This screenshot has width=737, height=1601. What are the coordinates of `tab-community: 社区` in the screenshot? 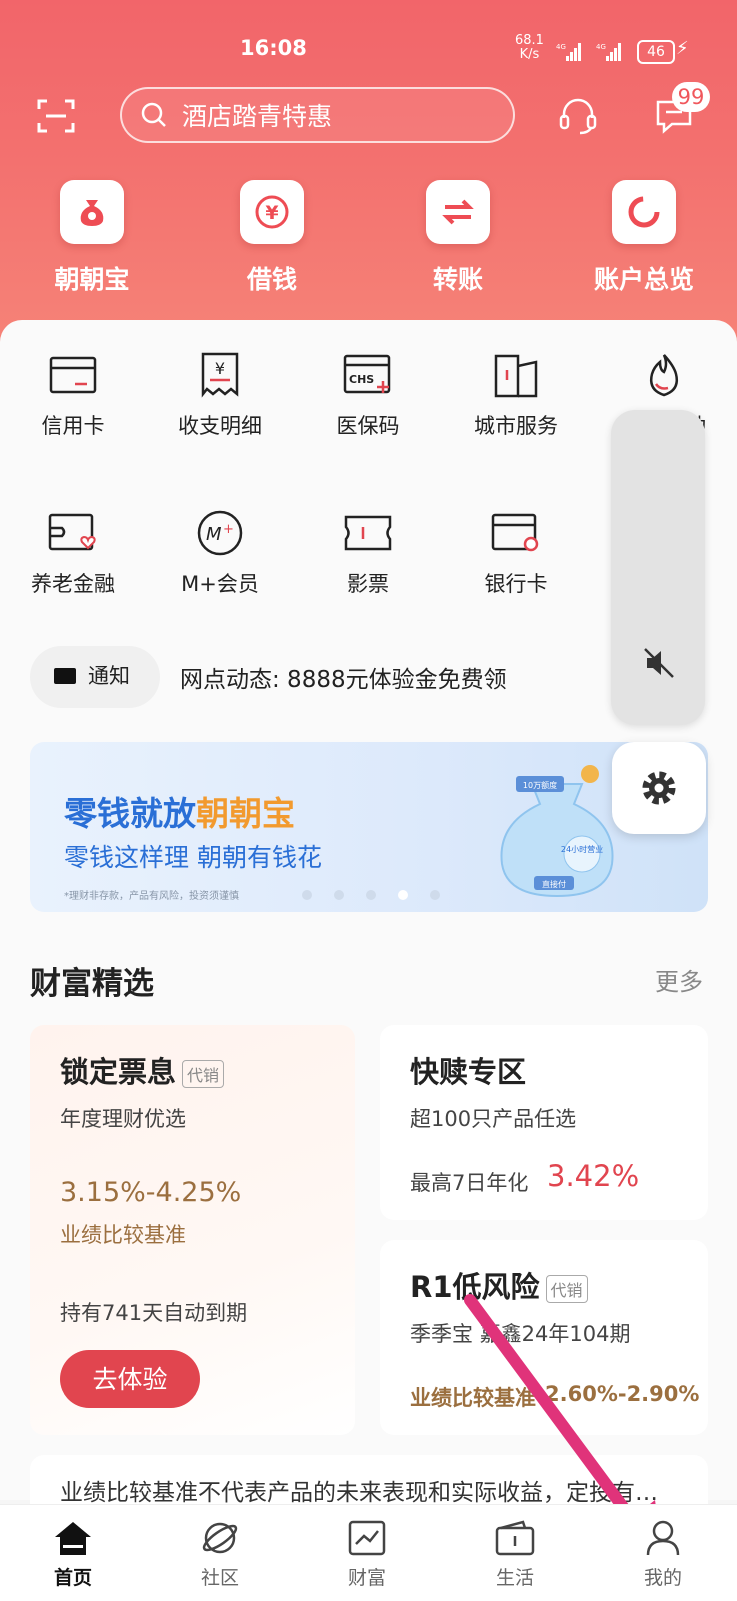 It's located at (220, 1552).